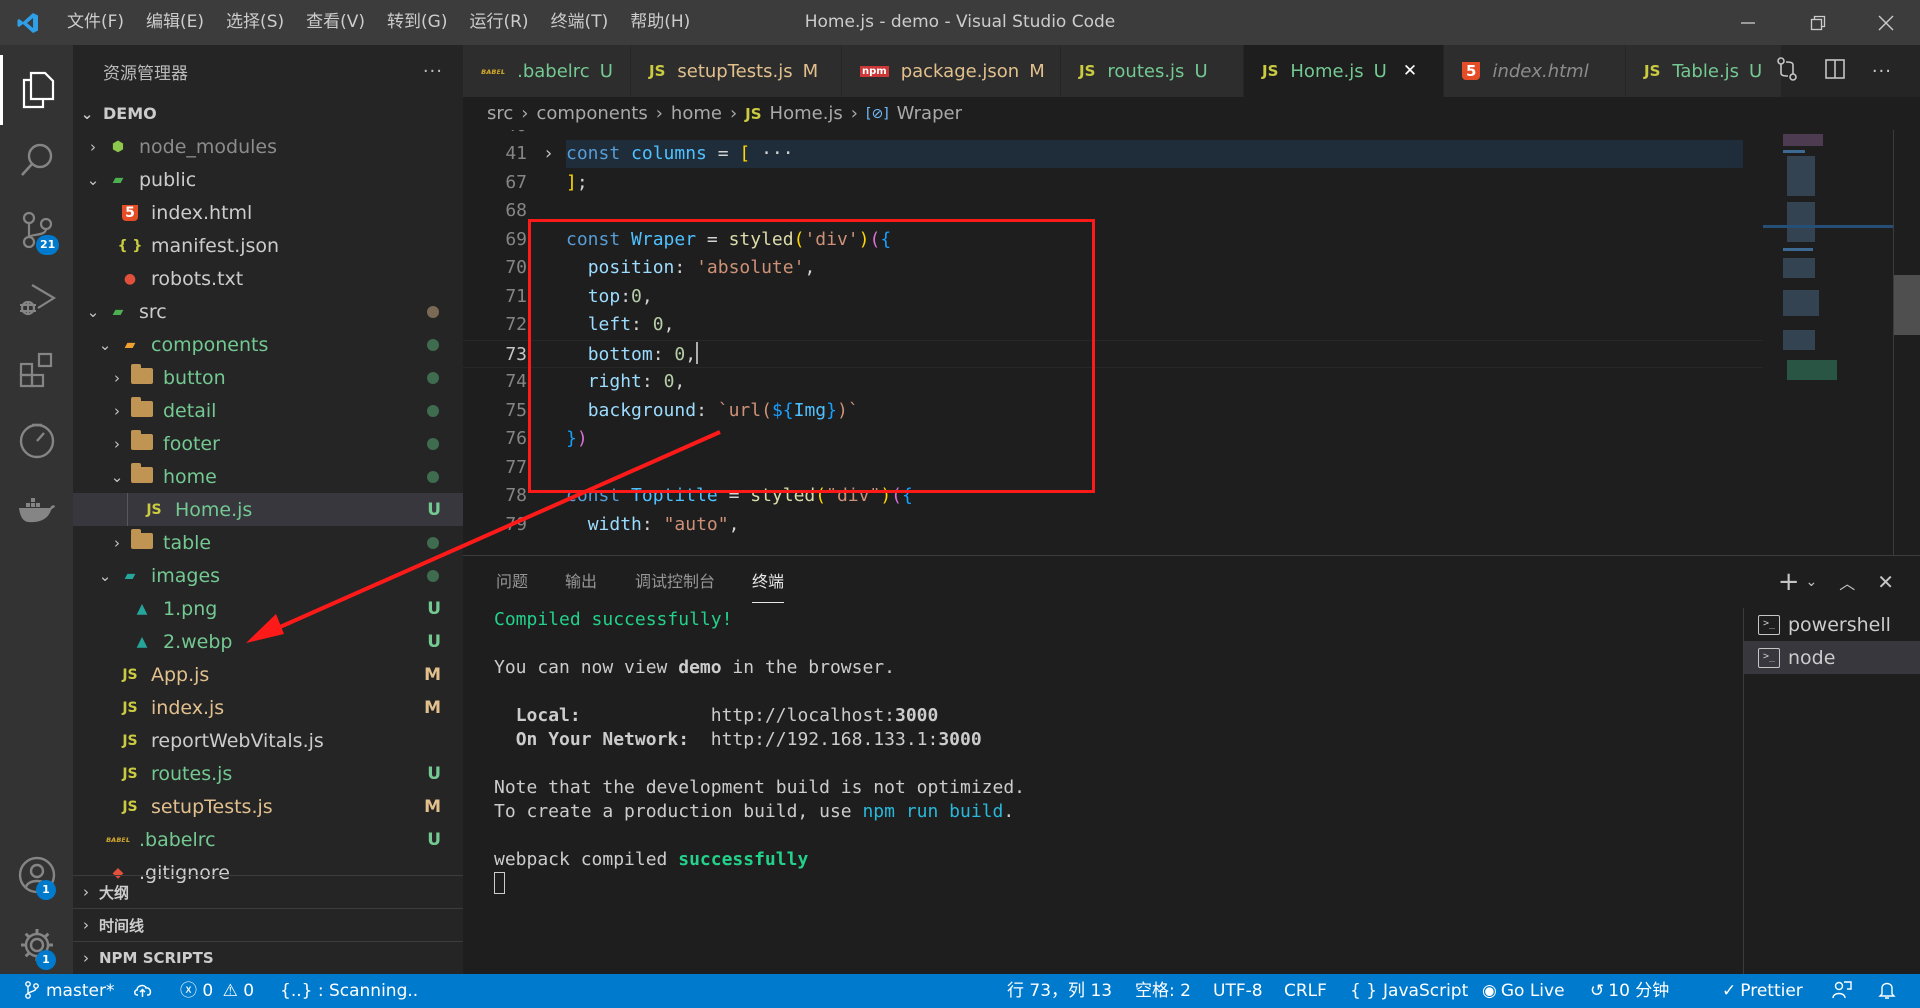 This screenshot has height=1008, width=1920. I want to click on code-token: top, so click(604, 296).